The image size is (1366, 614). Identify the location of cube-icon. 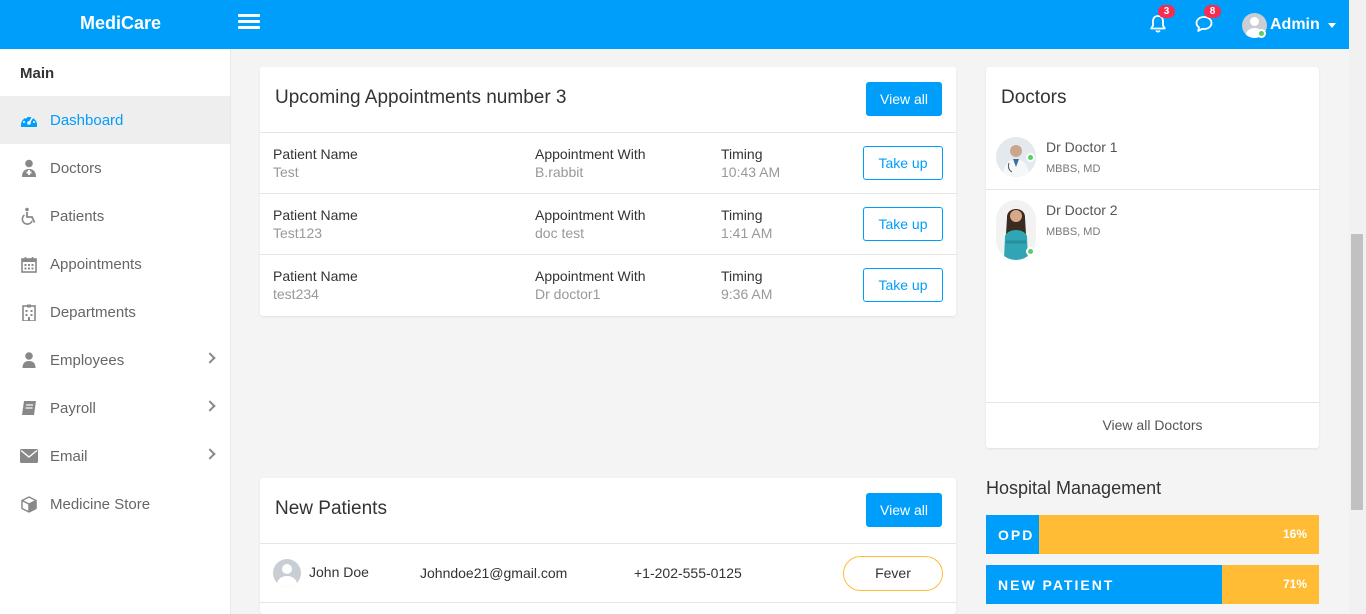
(29, 504).